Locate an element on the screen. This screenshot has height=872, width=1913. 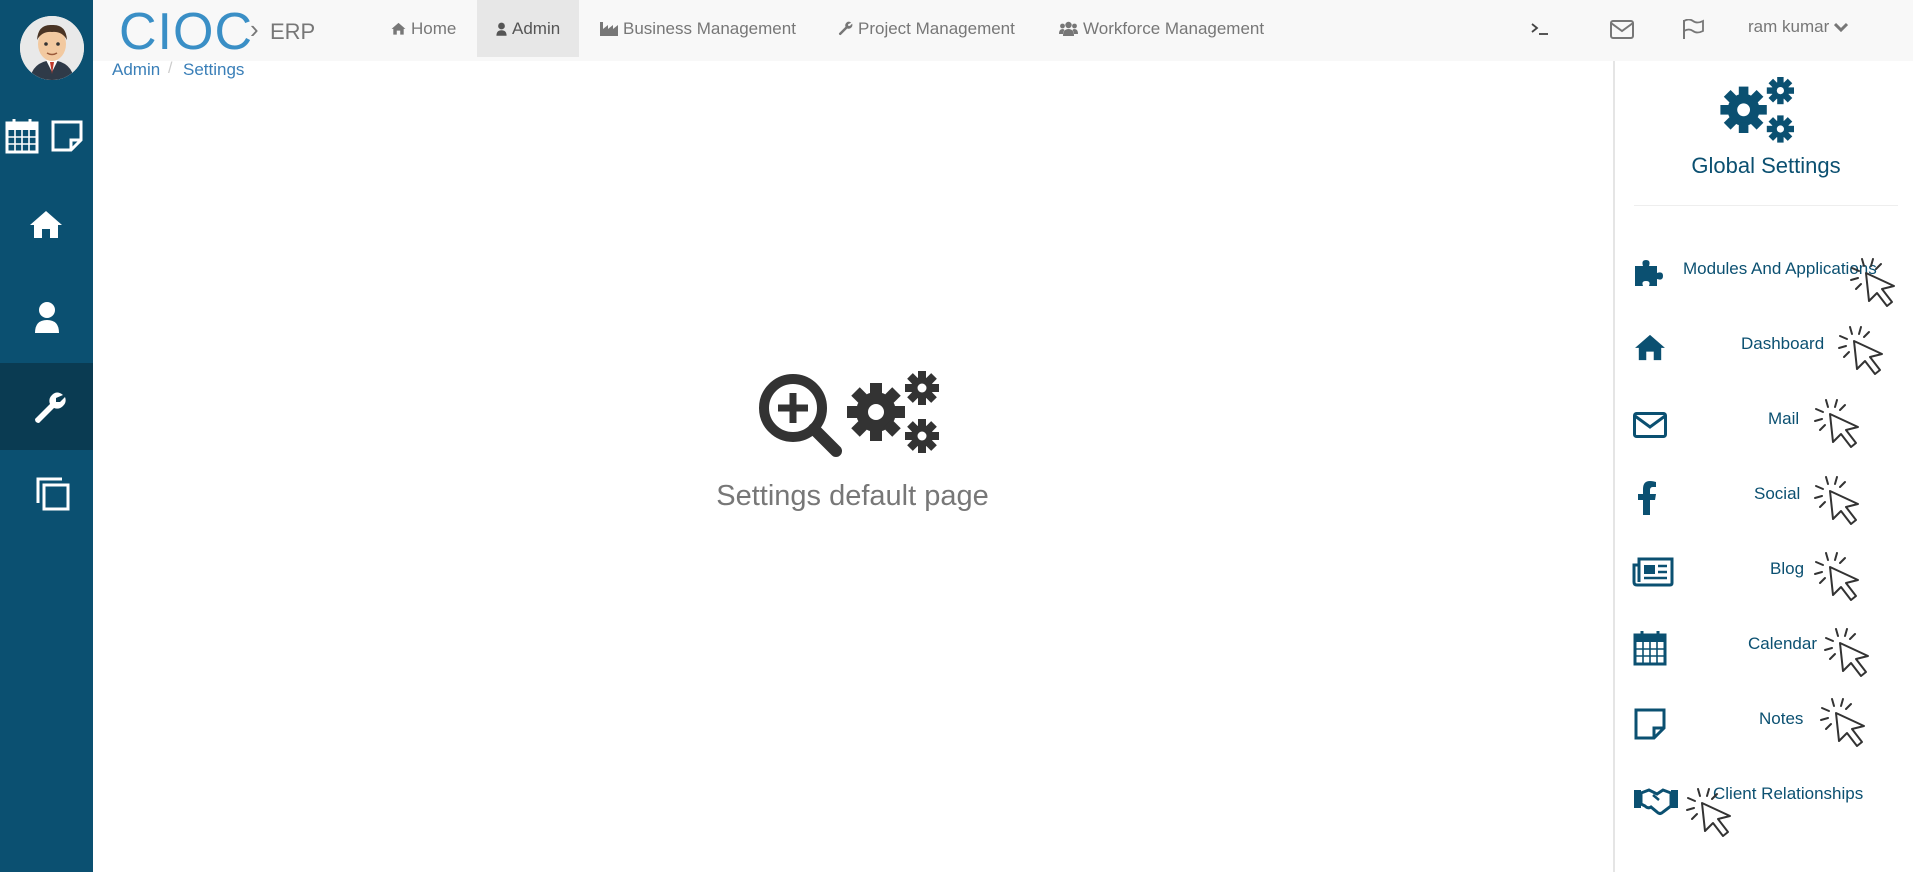
puzzle-icon is located at coordinates (1650, 272).